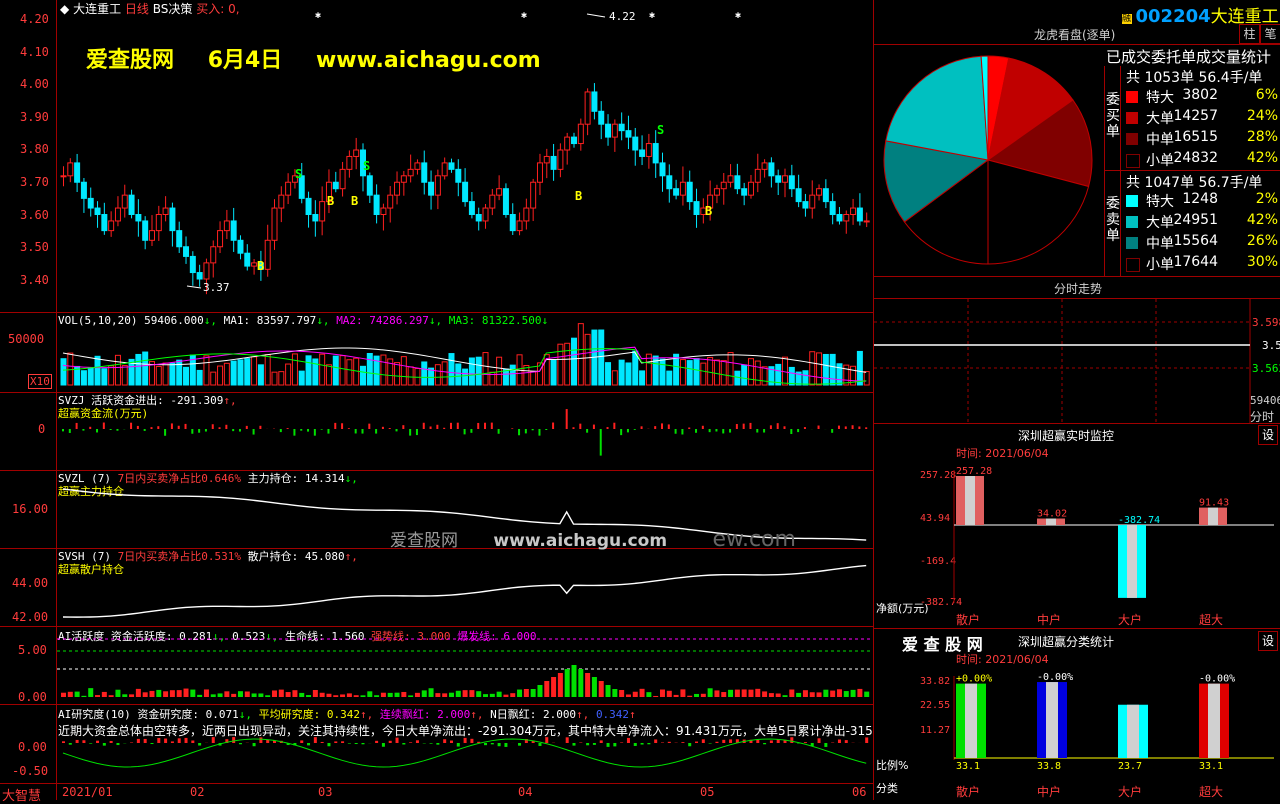  What do you see at coordinates (464, 753) in the screenshot?
I see `ai2-line` at bounding box center [464, 753].